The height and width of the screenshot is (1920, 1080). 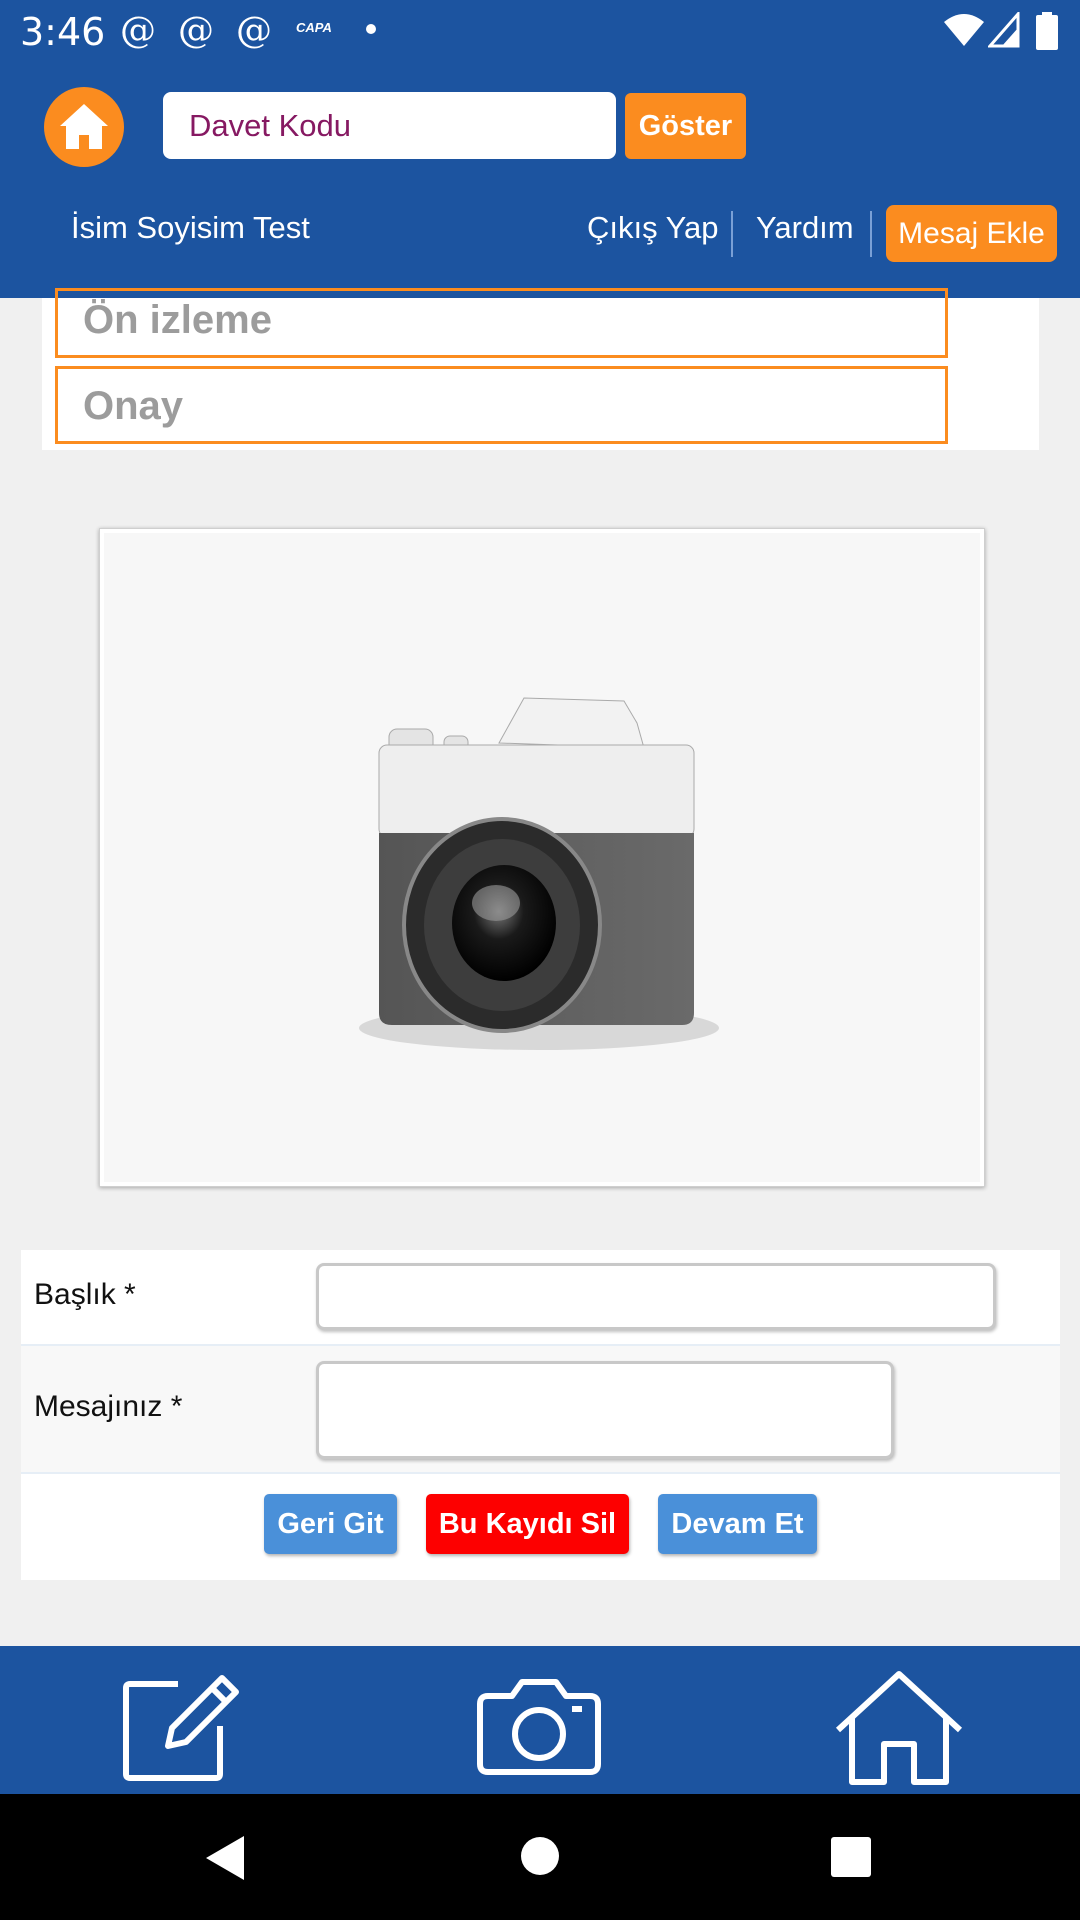 What do you see at coordinates (1004, 30) in the screenshot?
I see `signal-icon` at bounding box center [1004, 30].